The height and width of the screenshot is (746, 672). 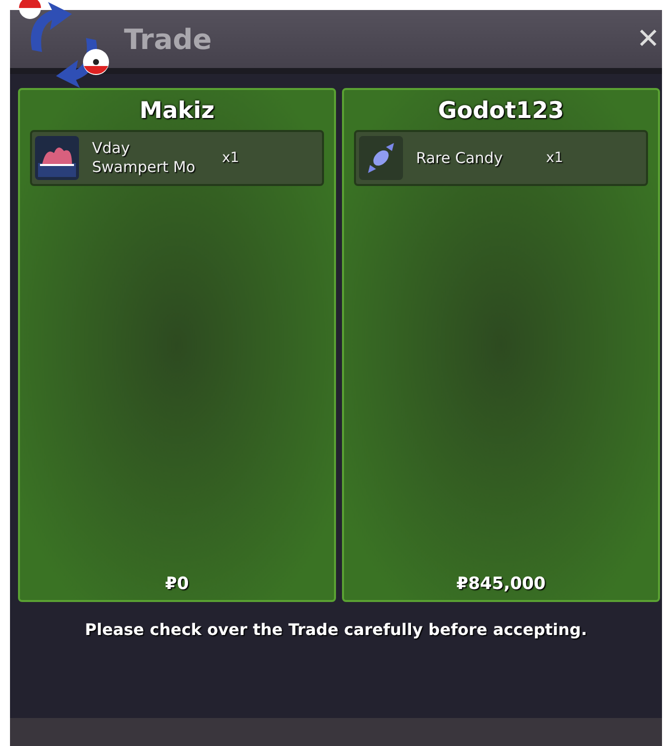 I want to click on candy-icon, so click(x=381, y=158).